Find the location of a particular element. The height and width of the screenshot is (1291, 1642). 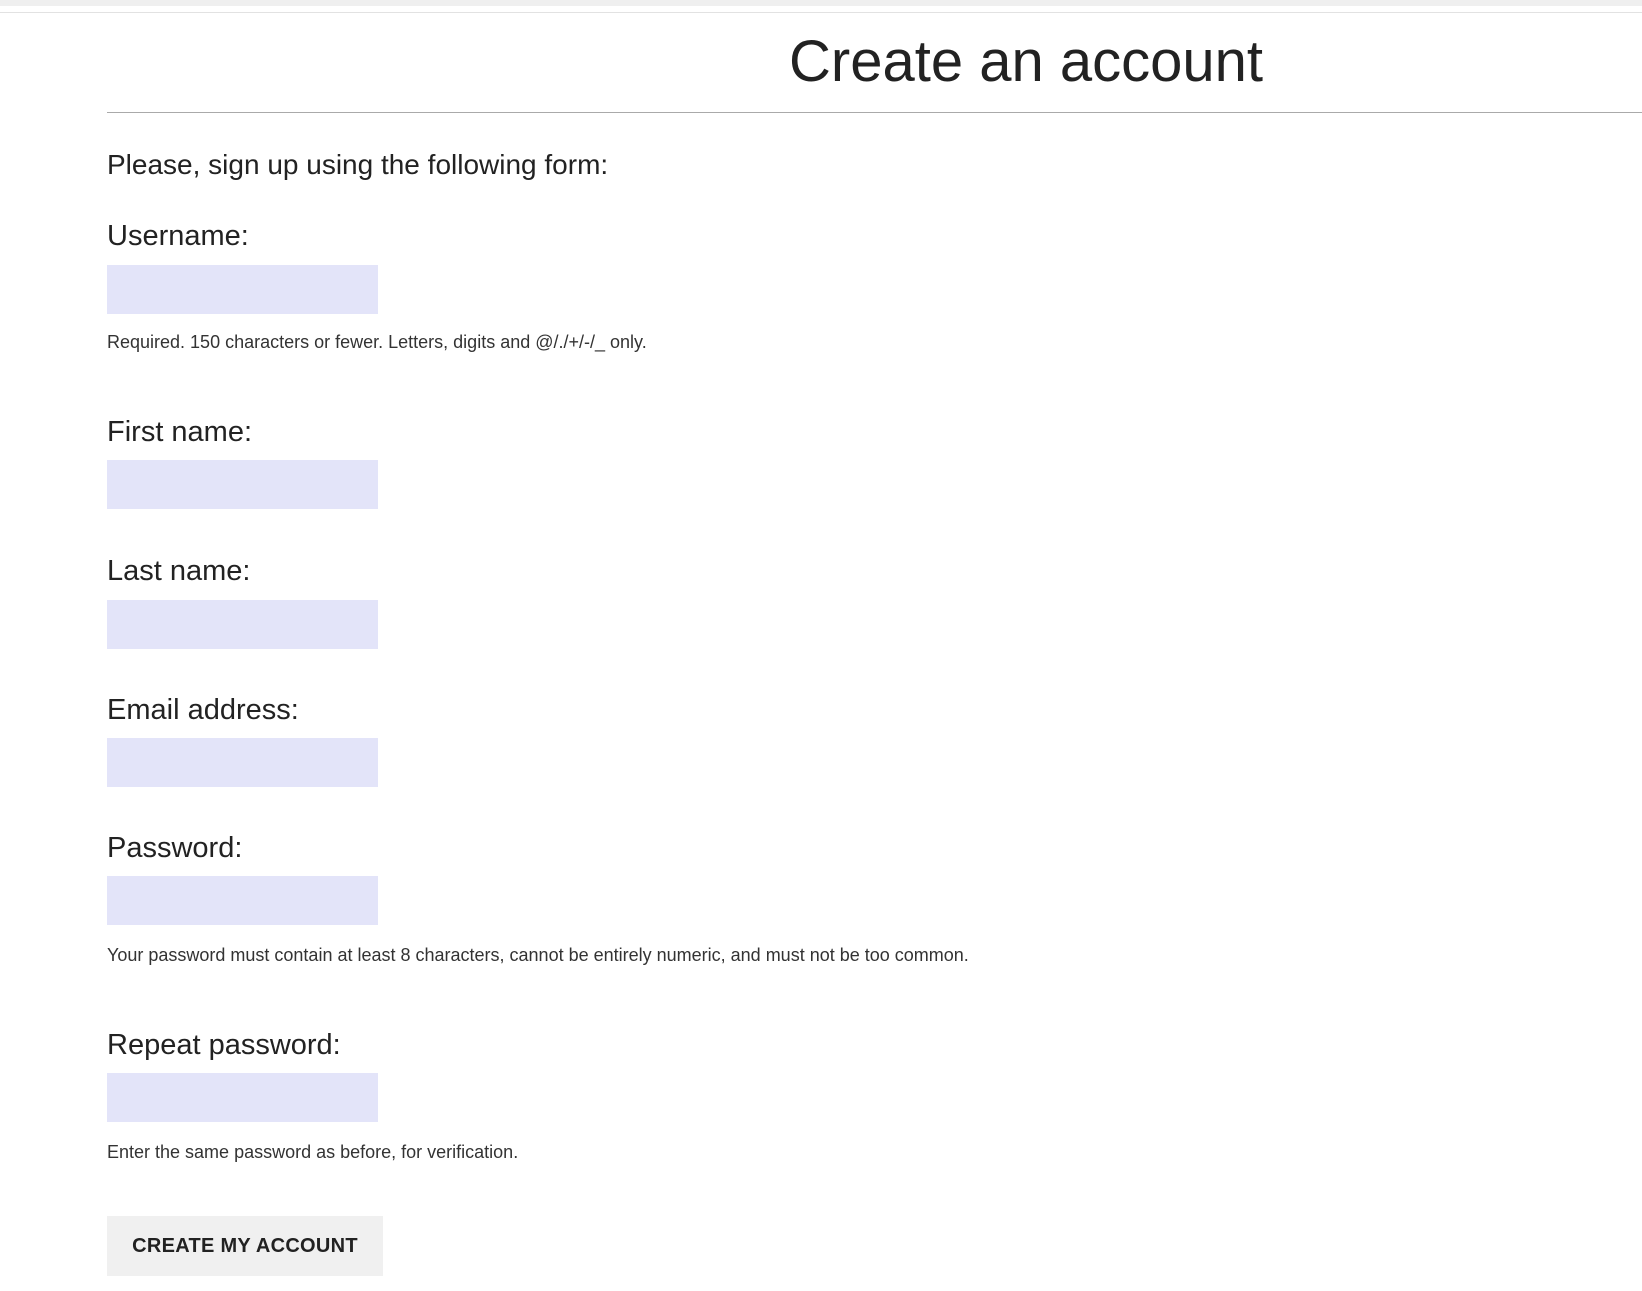

first-name-label: First name: is located at coordinates (180, 432).